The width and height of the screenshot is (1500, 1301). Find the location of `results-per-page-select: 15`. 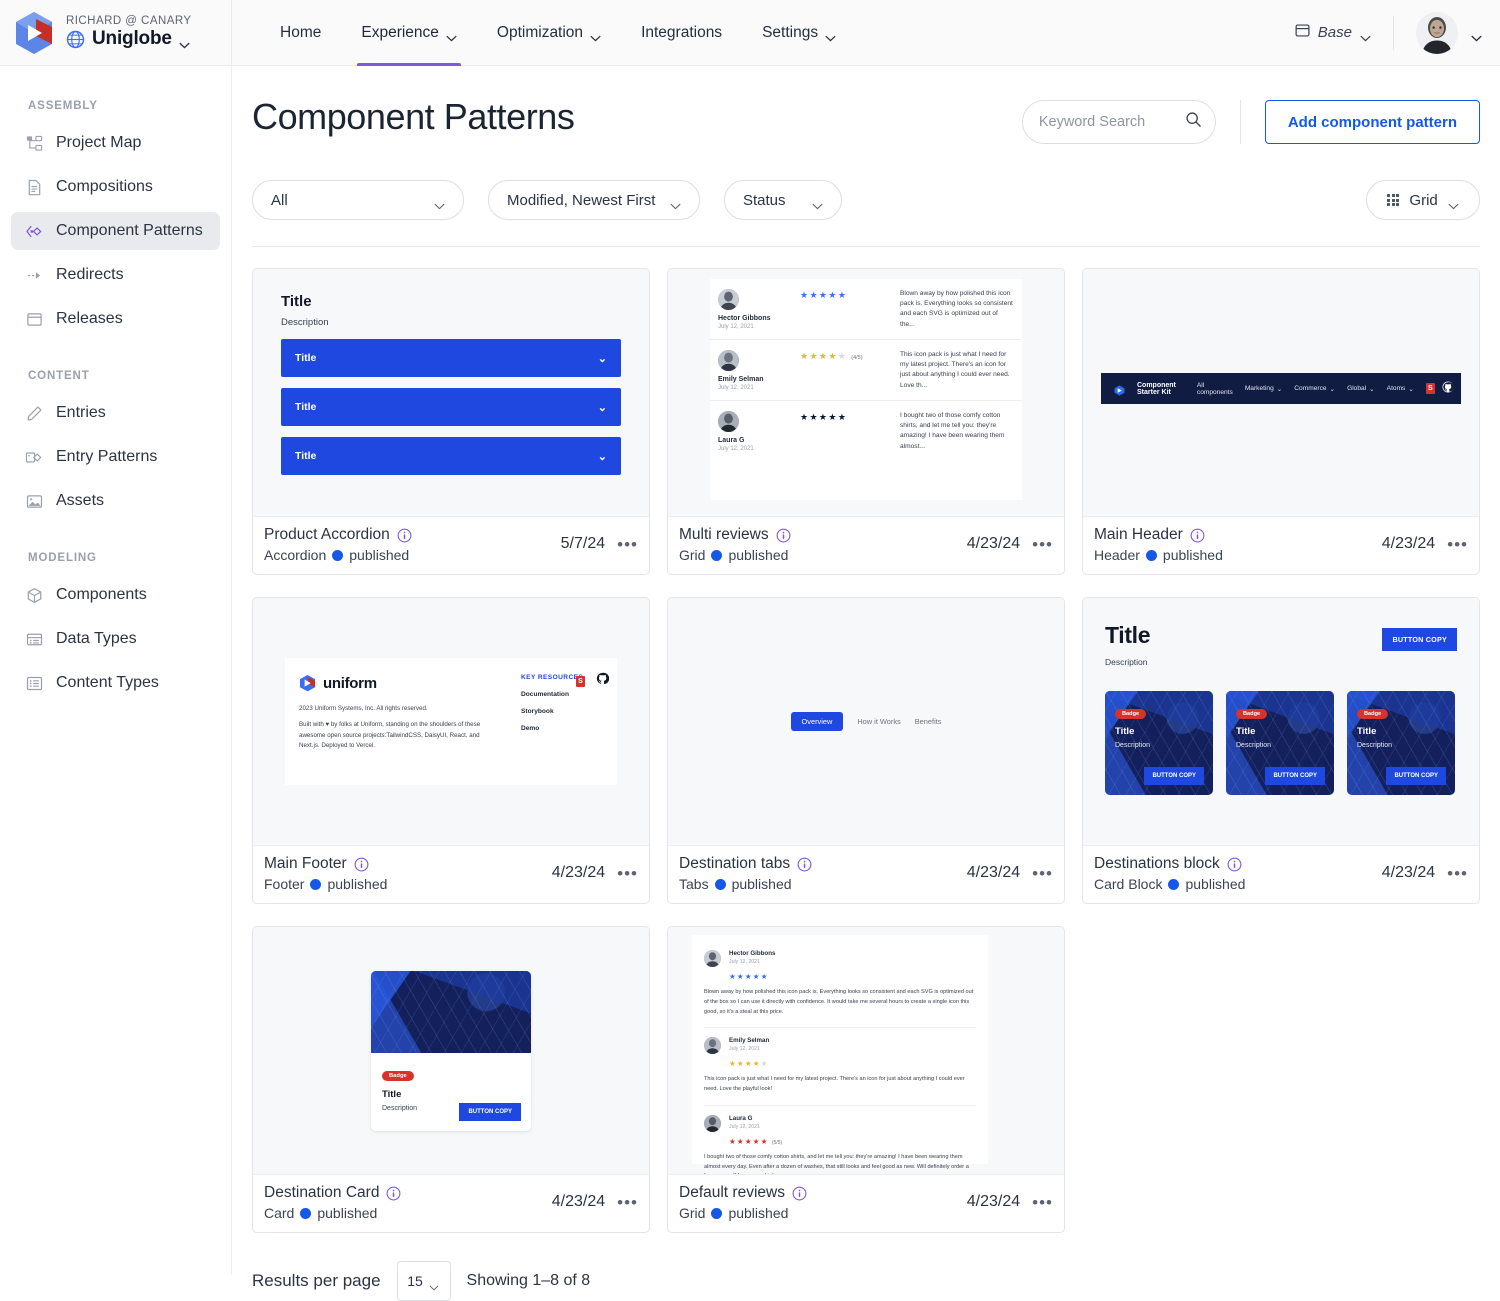

results-per-page-select: 15 is located at coordinates (423, 1281).